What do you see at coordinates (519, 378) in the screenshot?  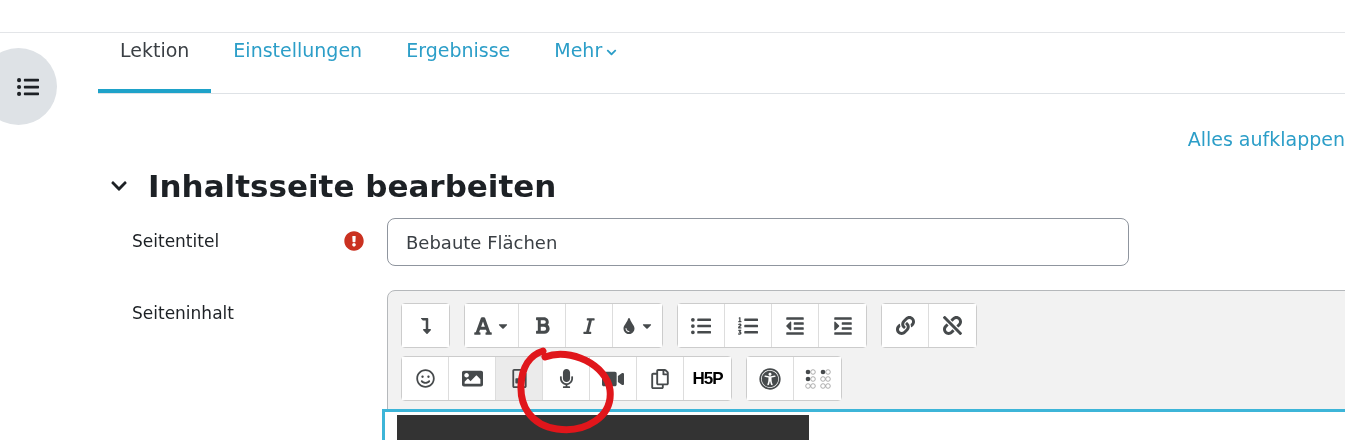 I see `video-file-icon` at bounding box center [519, 378].